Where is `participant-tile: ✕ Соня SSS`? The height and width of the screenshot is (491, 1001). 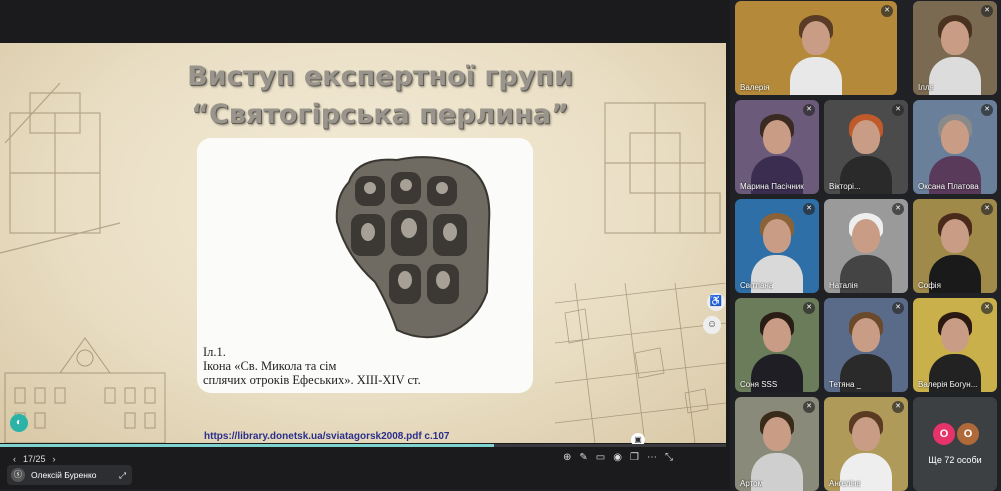 participant-tile: ✕ Соня SSS is located at coordinates (777, 345).